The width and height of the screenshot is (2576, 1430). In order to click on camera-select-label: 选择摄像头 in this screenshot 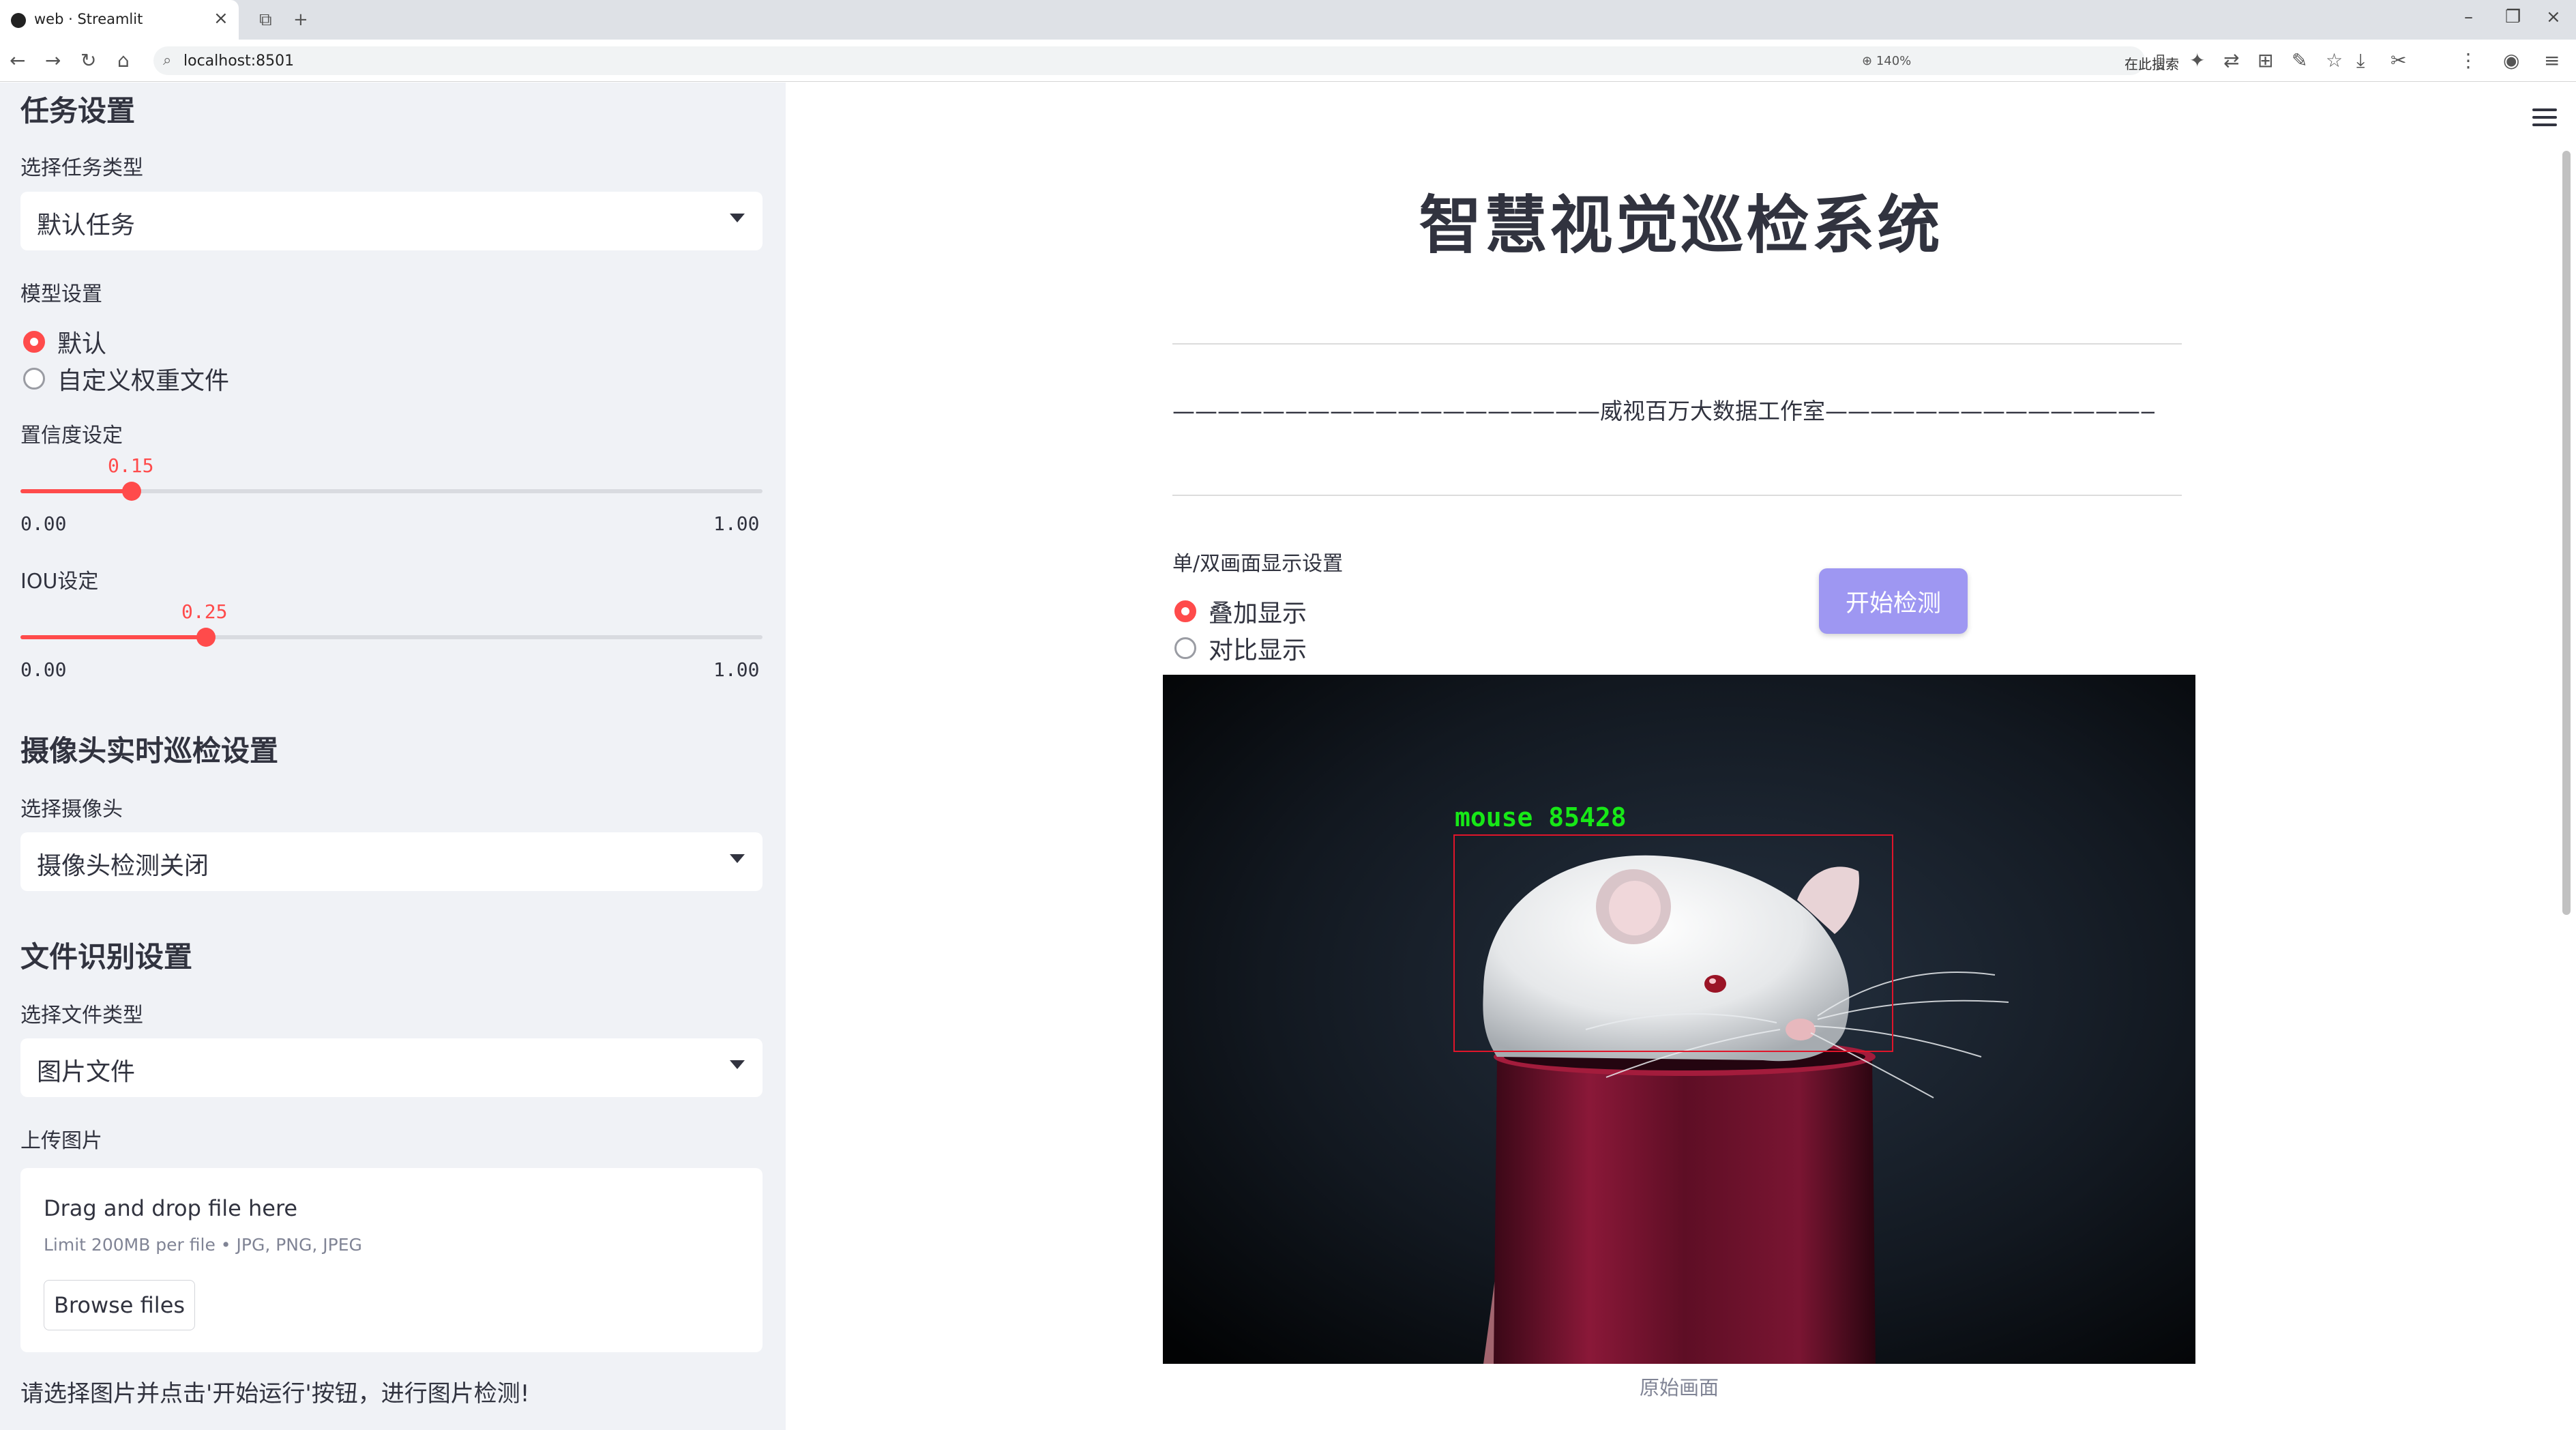, I will do `click(71, 809)`.